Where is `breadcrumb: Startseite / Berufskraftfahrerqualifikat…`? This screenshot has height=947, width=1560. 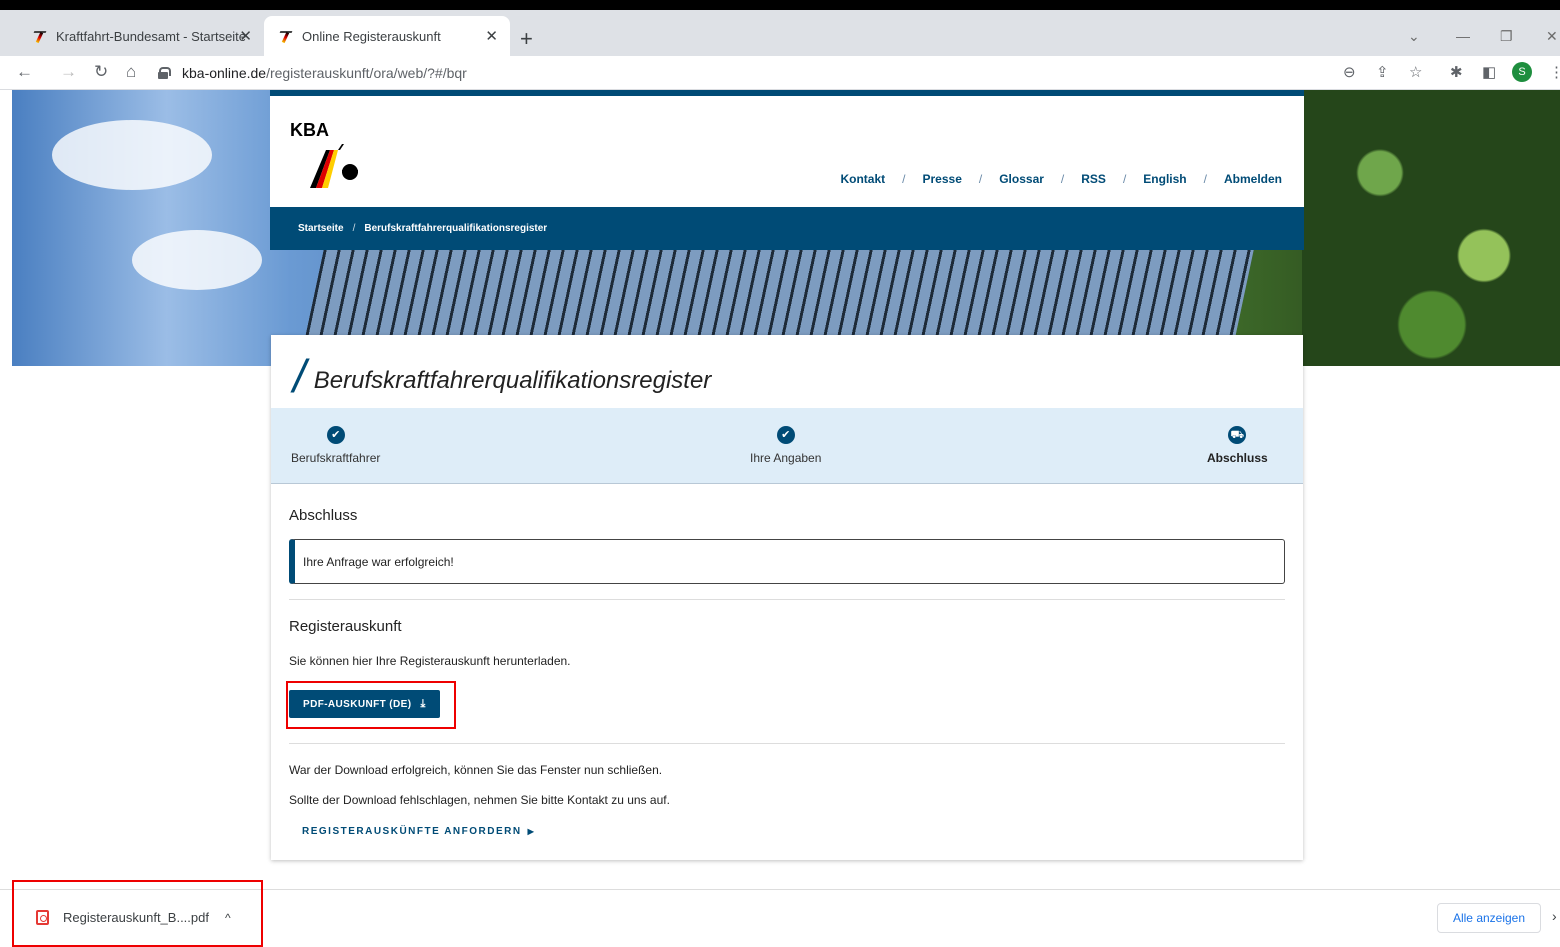
breadcrumb: Startseite / Berufskraftfahrerqualifikat… is located at coordinates (787, 228).